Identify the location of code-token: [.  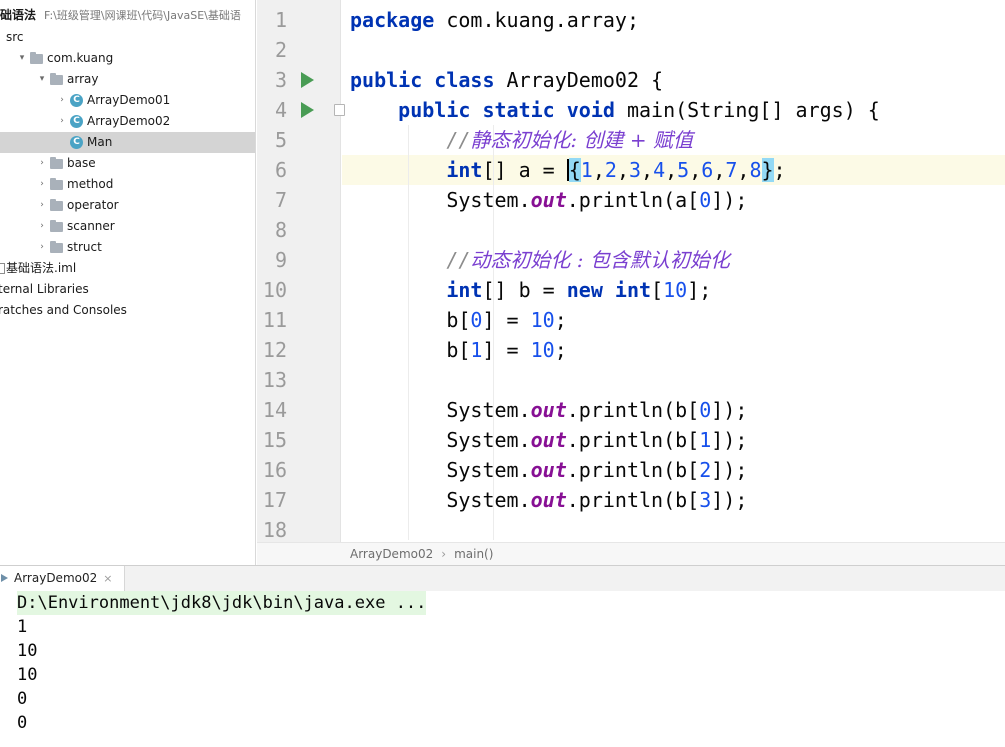
(657, 290).